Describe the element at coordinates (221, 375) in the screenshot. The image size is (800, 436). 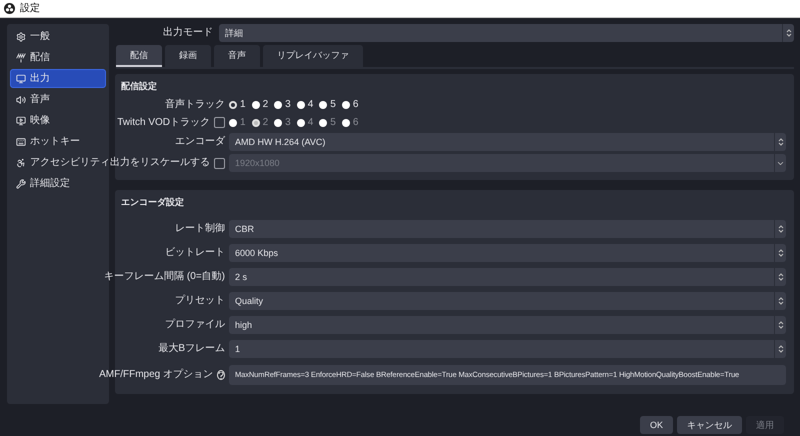
I see `help-icon` at that location.